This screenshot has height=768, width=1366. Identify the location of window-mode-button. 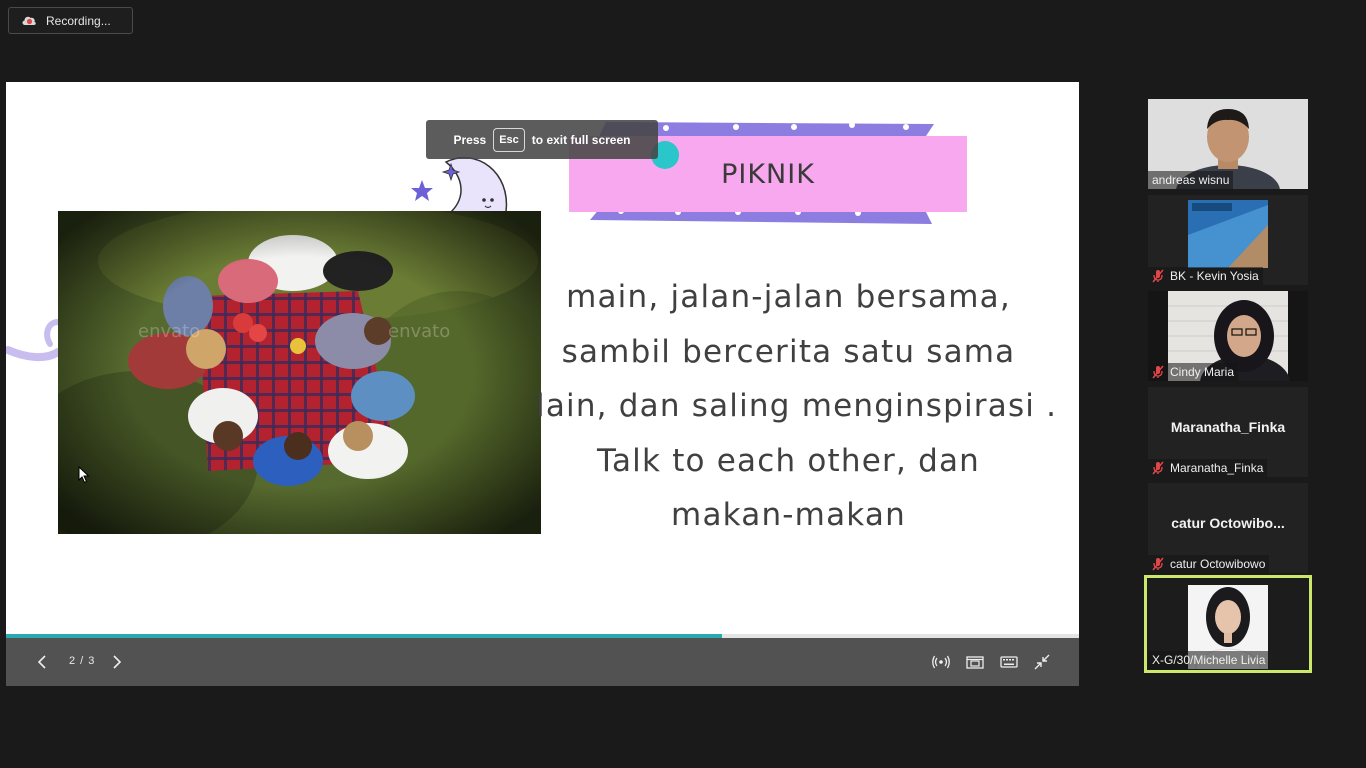
(975, 662).